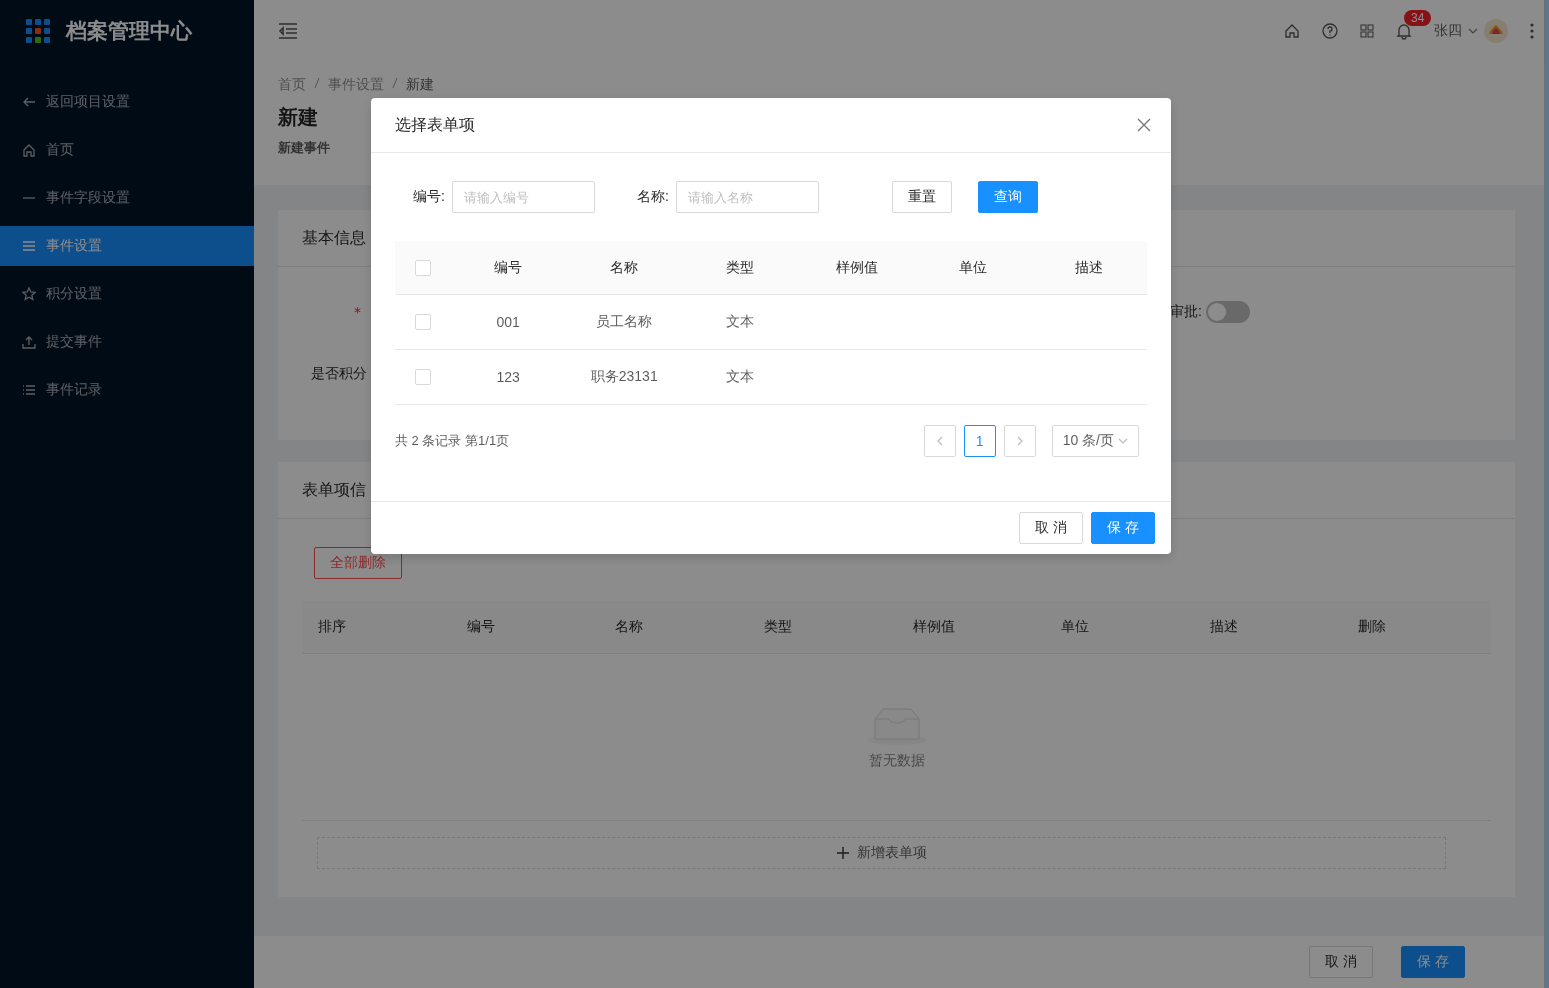  I want to click on card-title: 基本信息, so click(334, 237).